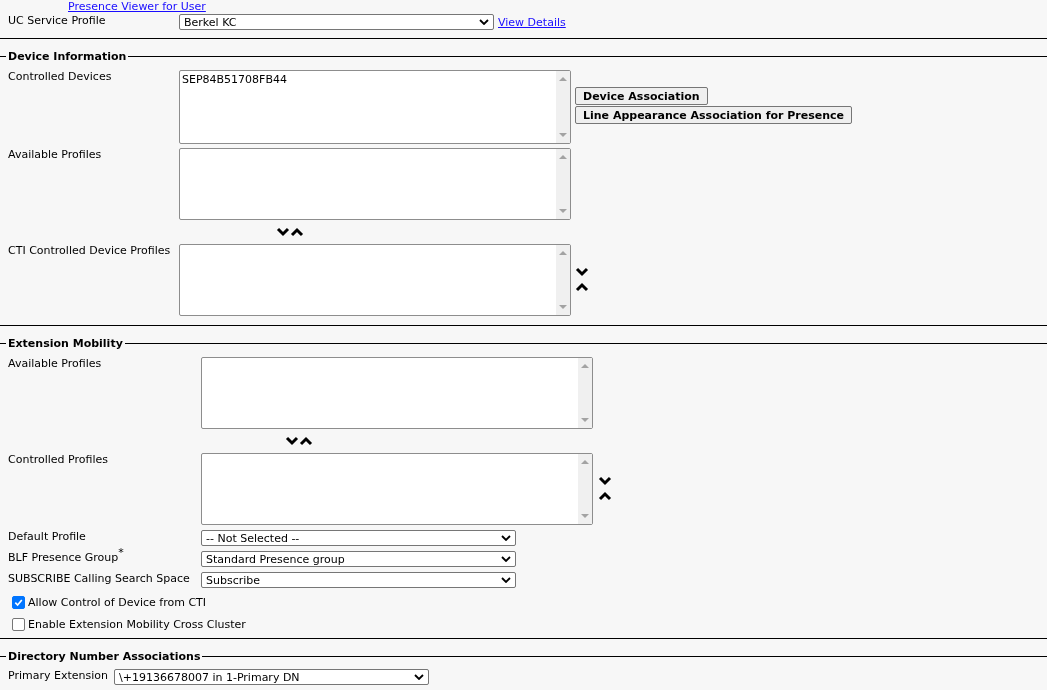  Describe the element at coordinates (563, 107) in the screenshot. I see `scrollbar` at that location.